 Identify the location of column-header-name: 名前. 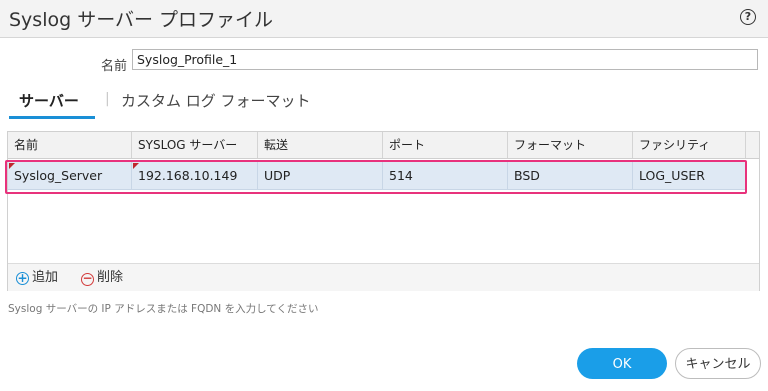
(70, 145).